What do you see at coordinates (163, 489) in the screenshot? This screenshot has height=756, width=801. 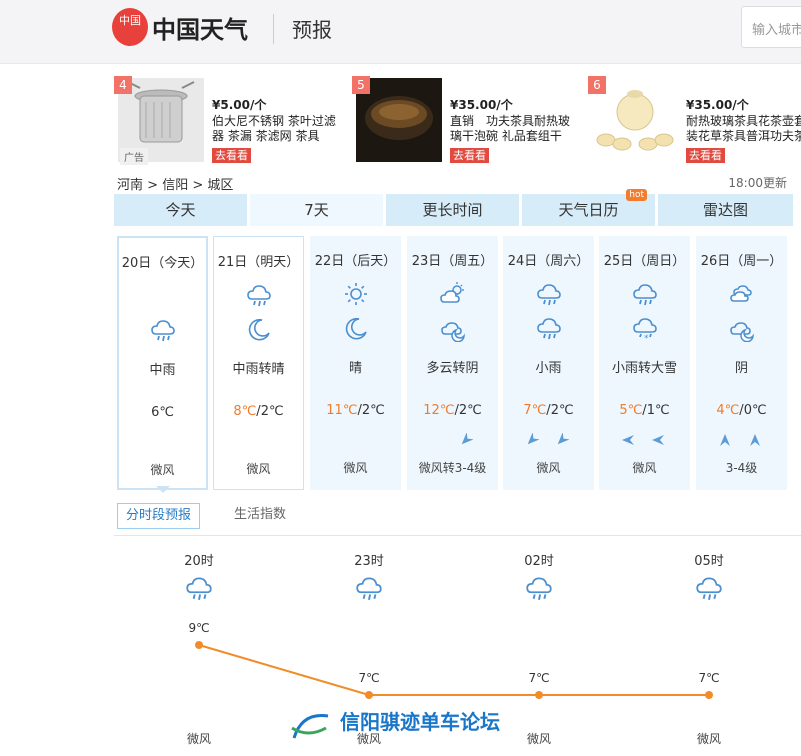 I see `selected-day-caret` at bounding box center [163, 489].